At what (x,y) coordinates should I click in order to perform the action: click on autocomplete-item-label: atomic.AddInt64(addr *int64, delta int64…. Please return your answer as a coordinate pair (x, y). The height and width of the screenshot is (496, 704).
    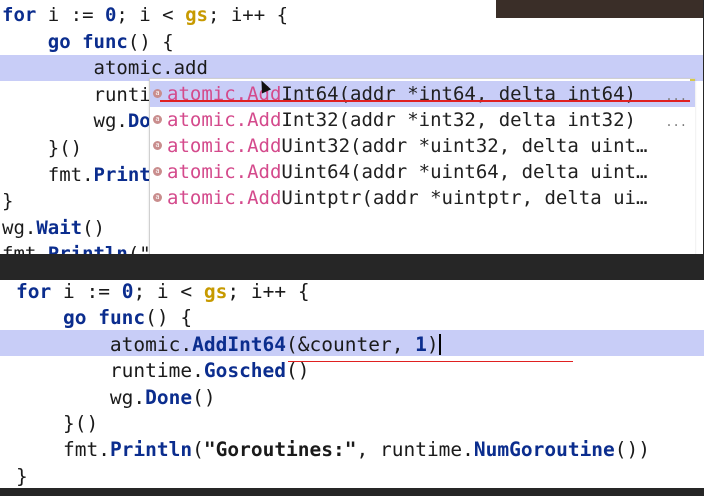
    Looking at the image, I should click on (401, 94).